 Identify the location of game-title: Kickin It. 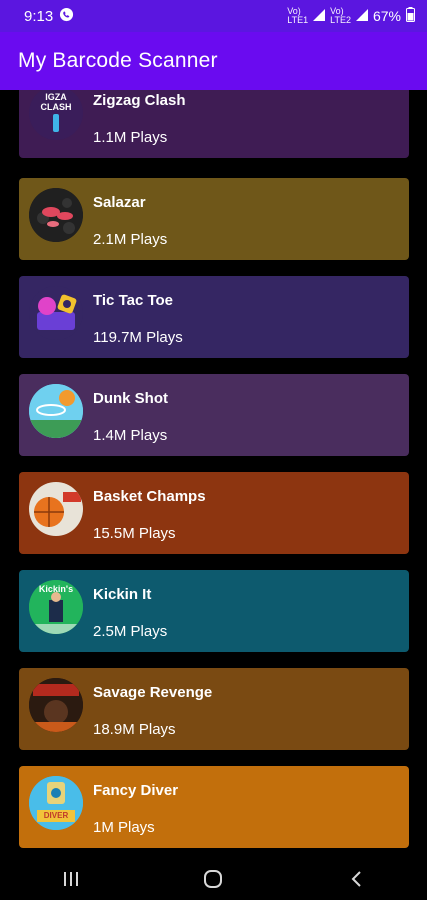
(122, 594).